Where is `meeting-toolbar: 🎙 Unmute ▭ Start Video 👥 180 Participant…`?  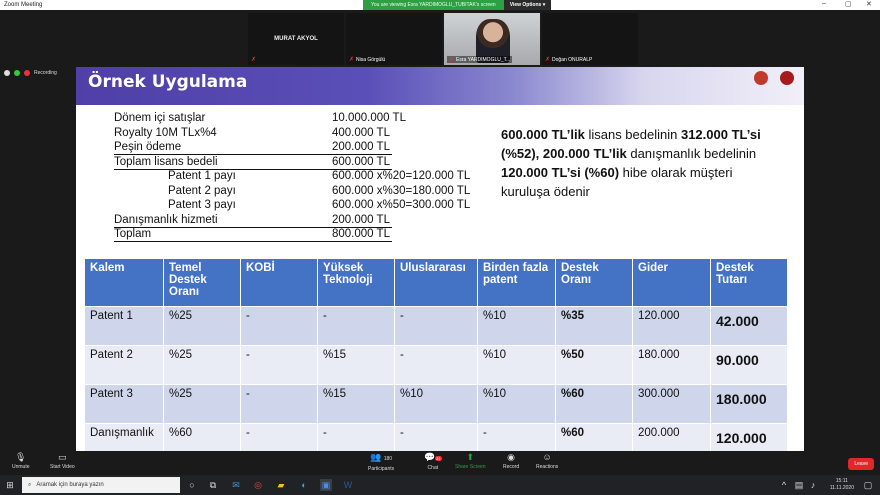 meeting-toolbar: 🎙 Unmute ▭ Start Video 👥 180 Participant… is located at coordinates (440, 463).